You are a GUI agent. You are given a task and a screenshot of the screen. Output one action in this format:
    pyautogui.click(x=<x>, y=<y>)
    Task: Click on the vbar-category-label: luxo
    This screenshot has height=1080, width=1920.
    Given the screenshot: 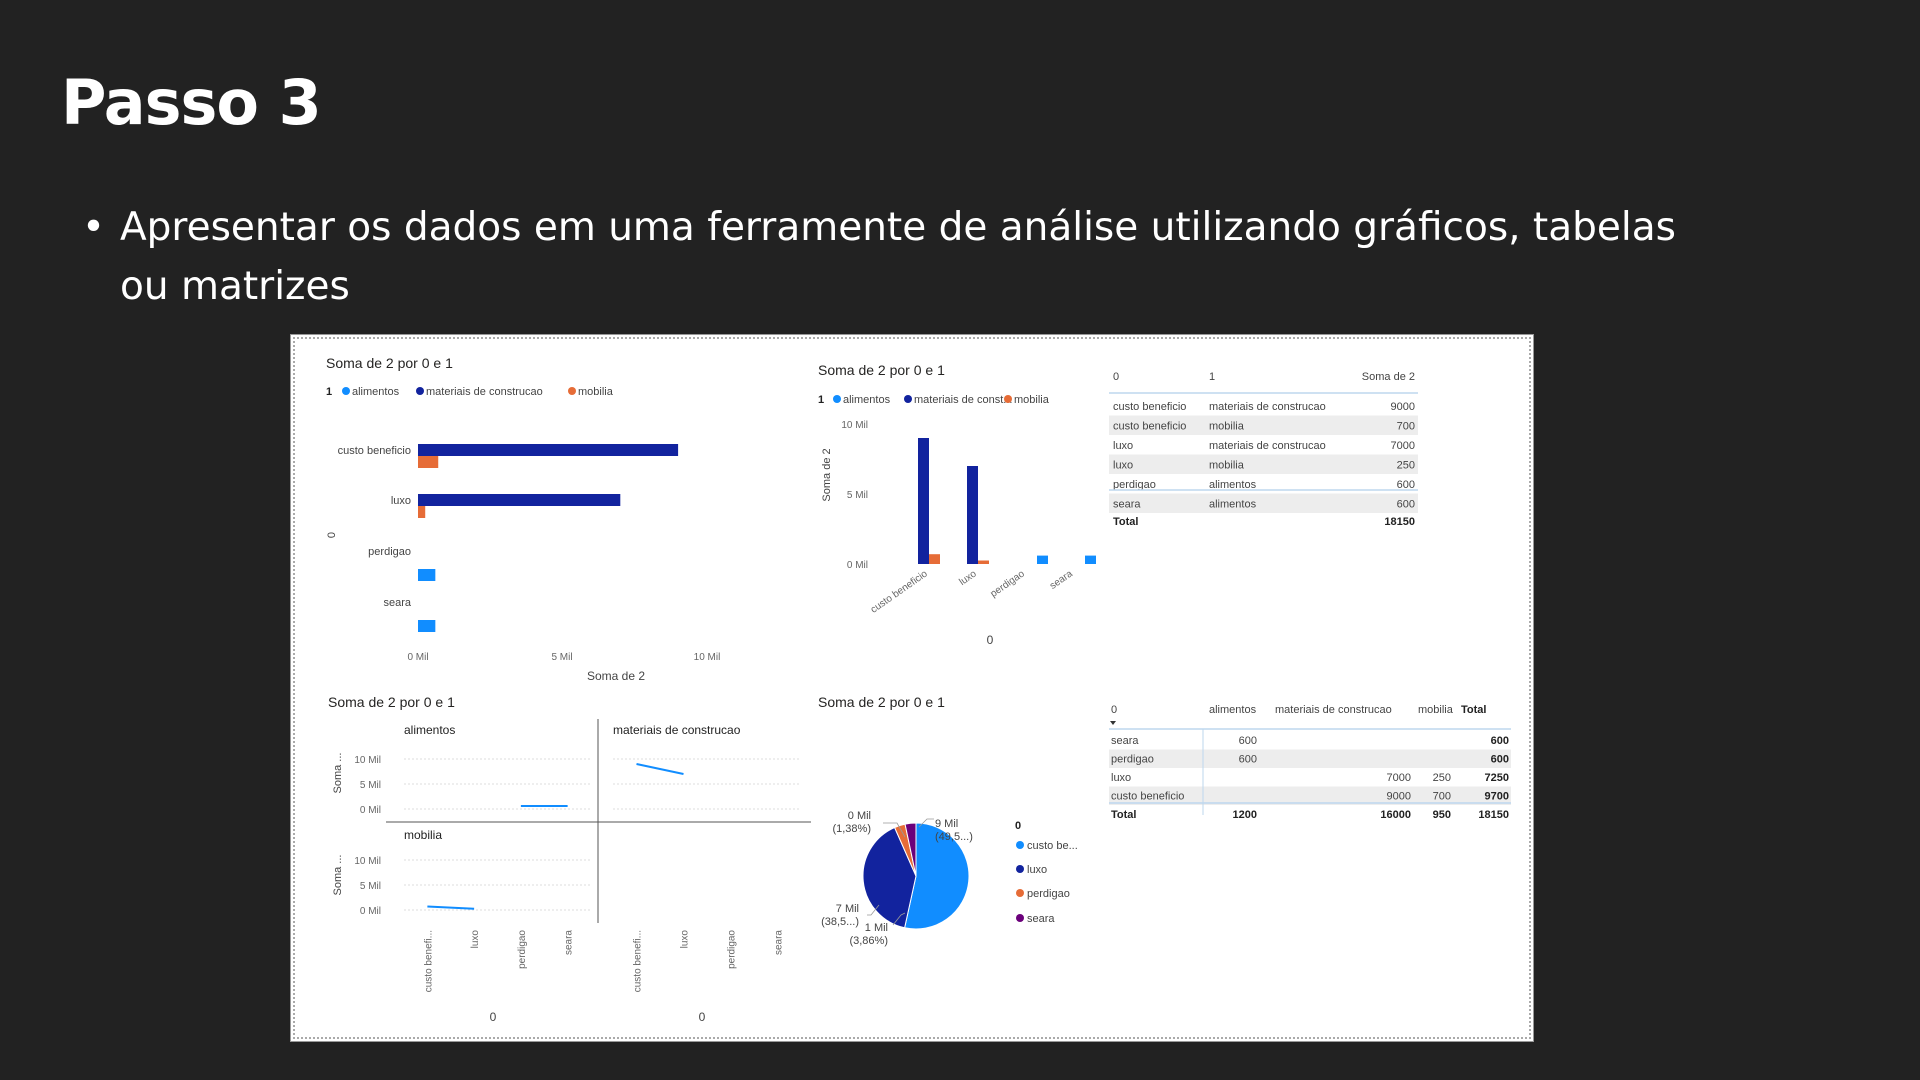 What is the action you would take?
    pyautogui.click(x=968, y=578)
    